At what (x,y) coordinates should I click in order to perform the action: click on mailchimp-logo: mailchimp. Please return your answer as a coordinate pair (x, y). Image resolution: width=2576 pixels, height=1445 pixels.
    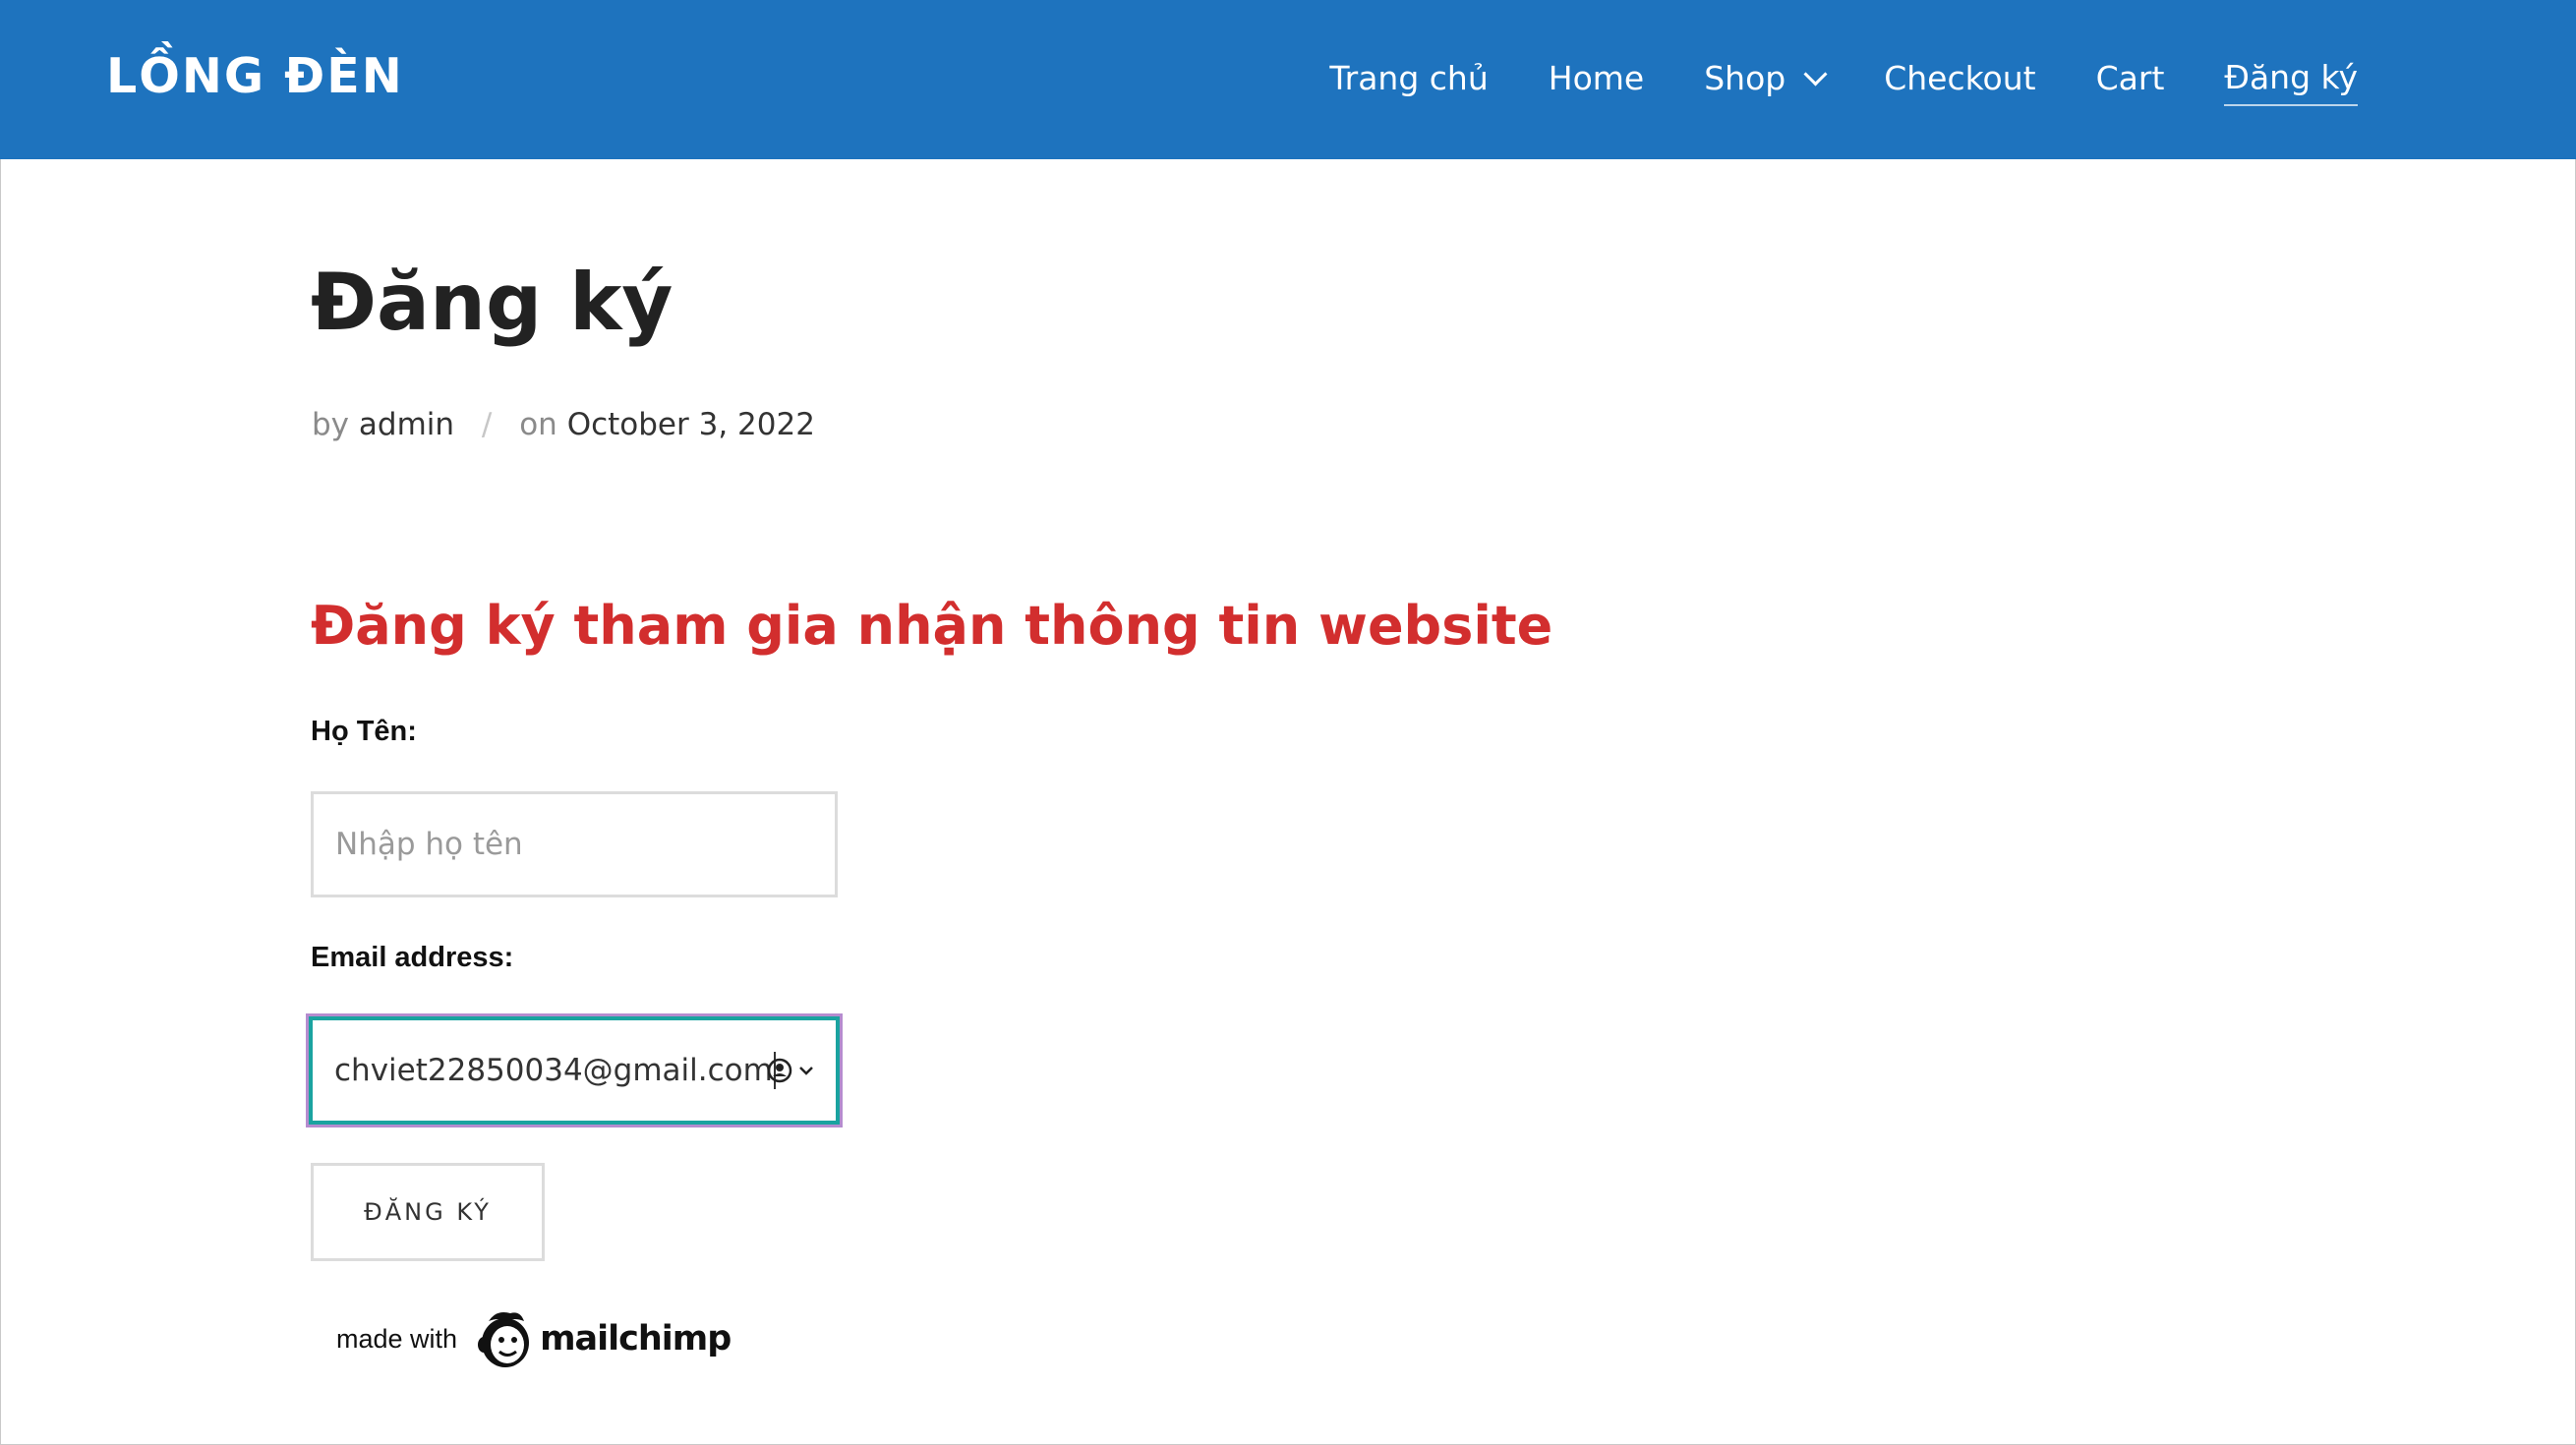
    Looking at the image, I should click on (603, 1338).